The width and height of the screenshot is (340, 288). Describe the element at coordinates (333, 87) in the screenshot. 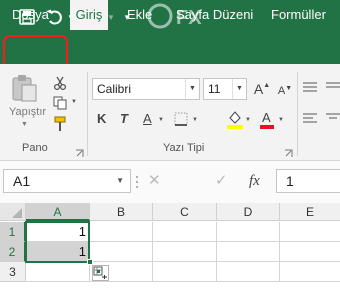

I see `align-middle-icon` at that location.